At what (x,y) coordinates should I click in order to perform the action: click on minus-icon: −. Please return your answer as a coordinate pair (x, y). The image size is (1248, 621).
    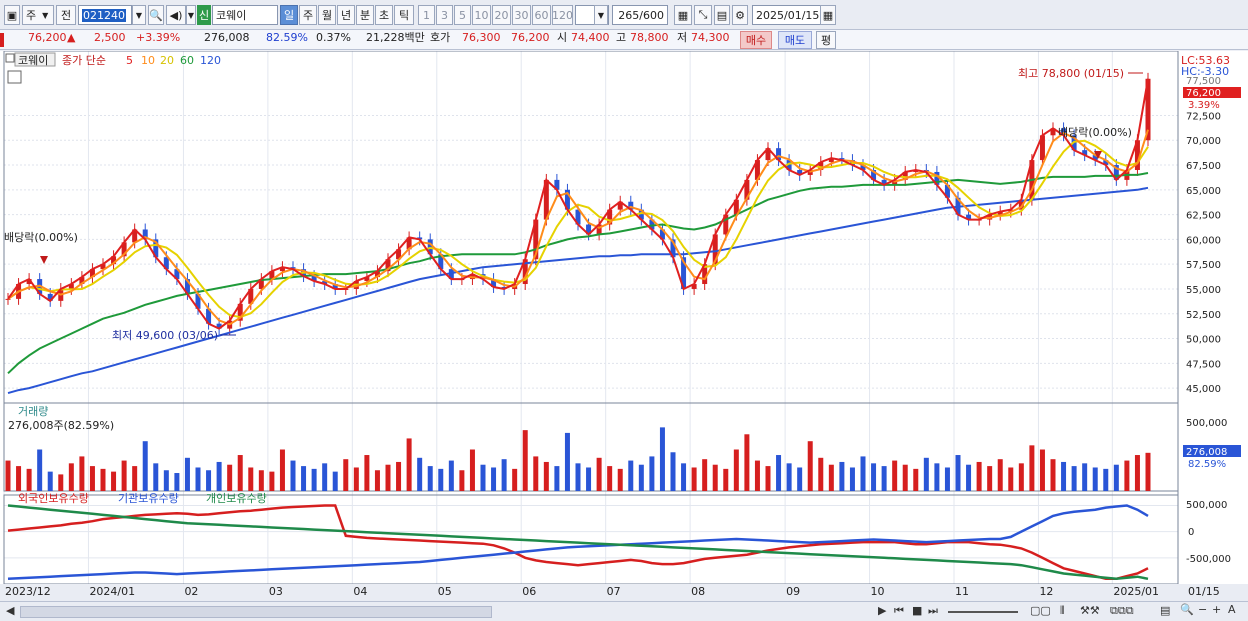
    Looking at the image, I should click on (1202, 609).